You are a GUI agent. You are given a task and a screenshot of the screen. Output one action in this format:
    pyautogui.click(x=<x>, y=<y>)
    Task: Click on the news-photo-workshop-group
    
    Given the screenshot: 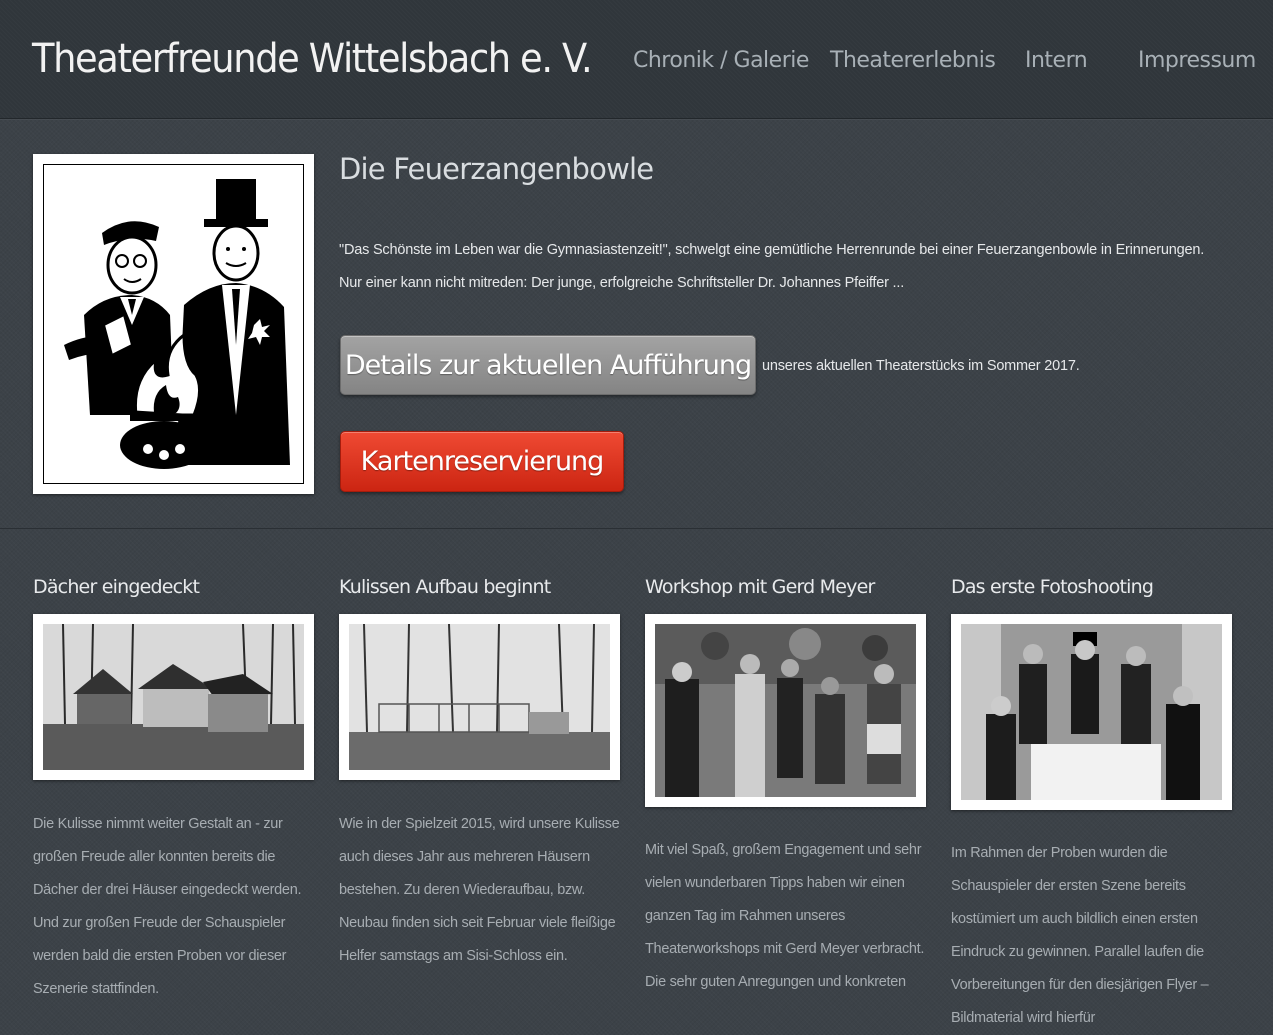 What is the action you would take?
    pyautogui.click(x=785, y=710)
    